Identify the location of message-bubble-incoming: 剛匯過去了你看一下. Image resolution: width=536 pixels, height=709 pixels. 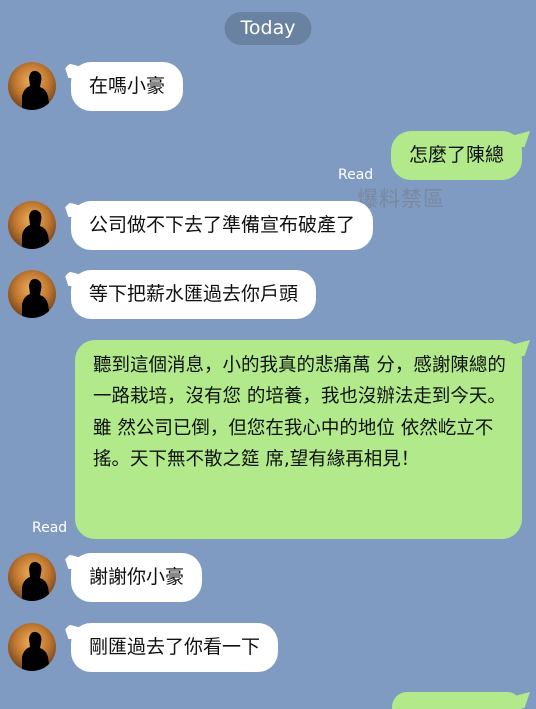
(175, 648).